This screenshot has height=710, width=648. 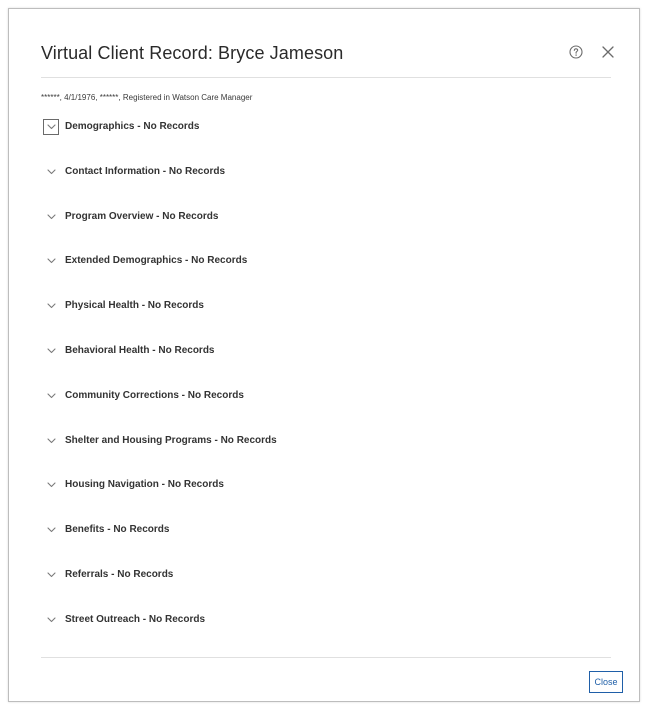 What do you see at coordinates (323, 275) in the screenshot?
I see `accordion-section: Extended Demographics - No Records` at bounding box center [323, 275].